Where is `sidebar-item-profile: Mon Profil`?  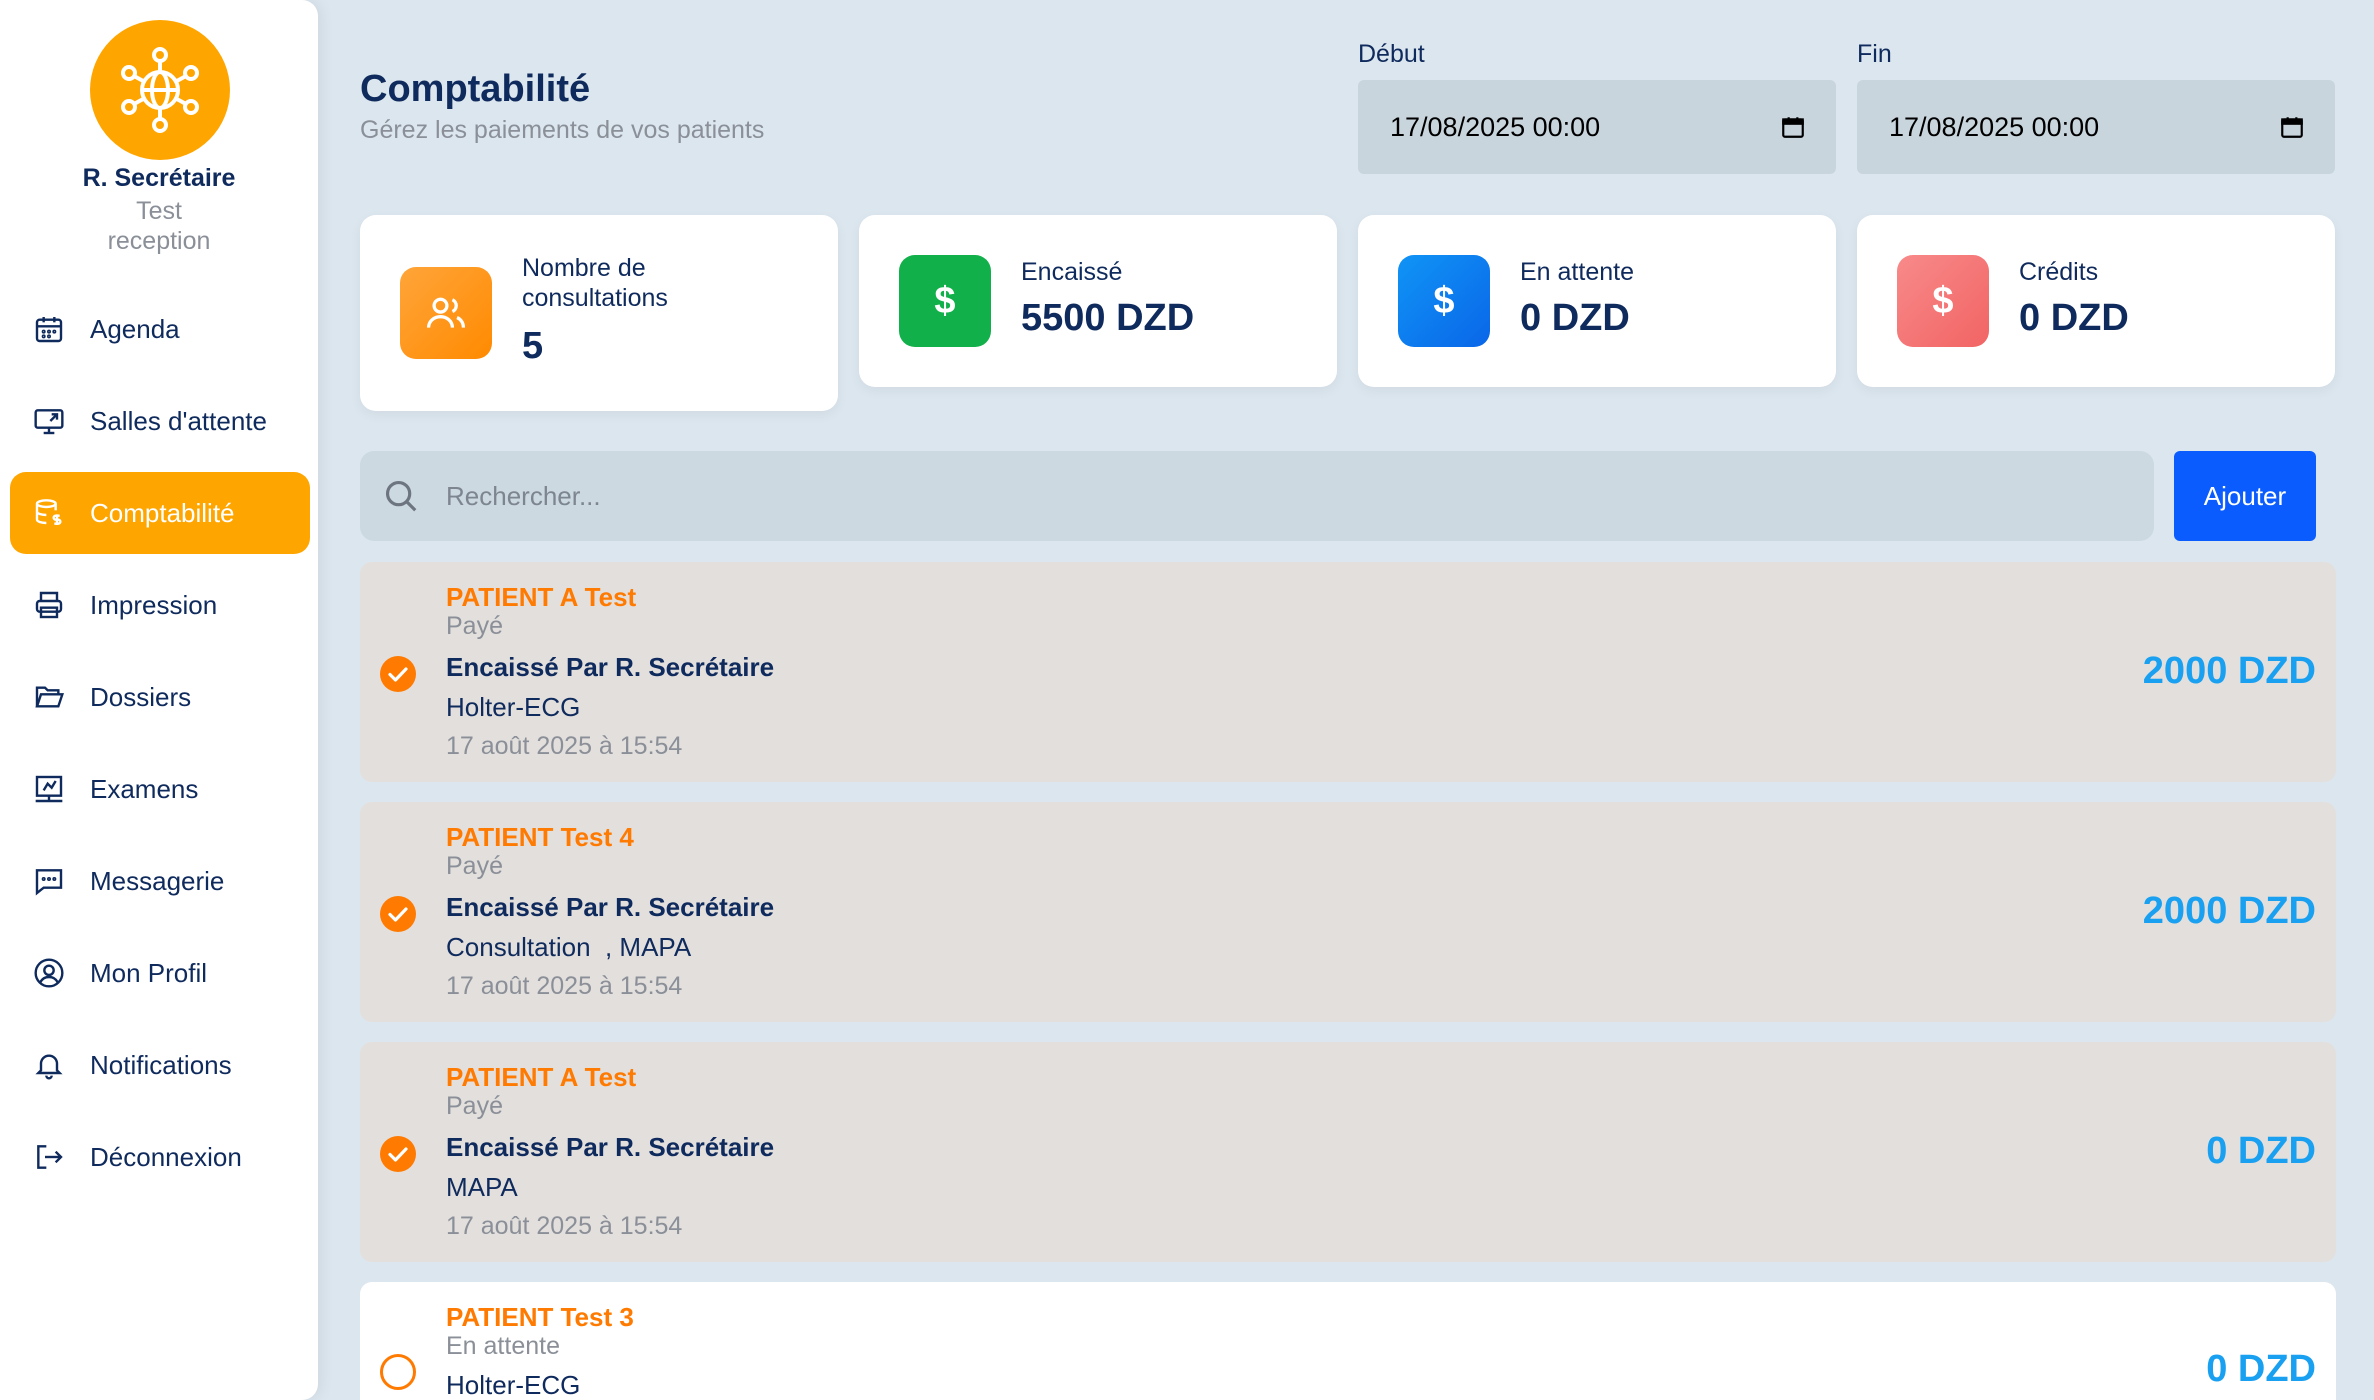
sidebar-item-profile: Mon Profil is located at coordinates (160, 973).